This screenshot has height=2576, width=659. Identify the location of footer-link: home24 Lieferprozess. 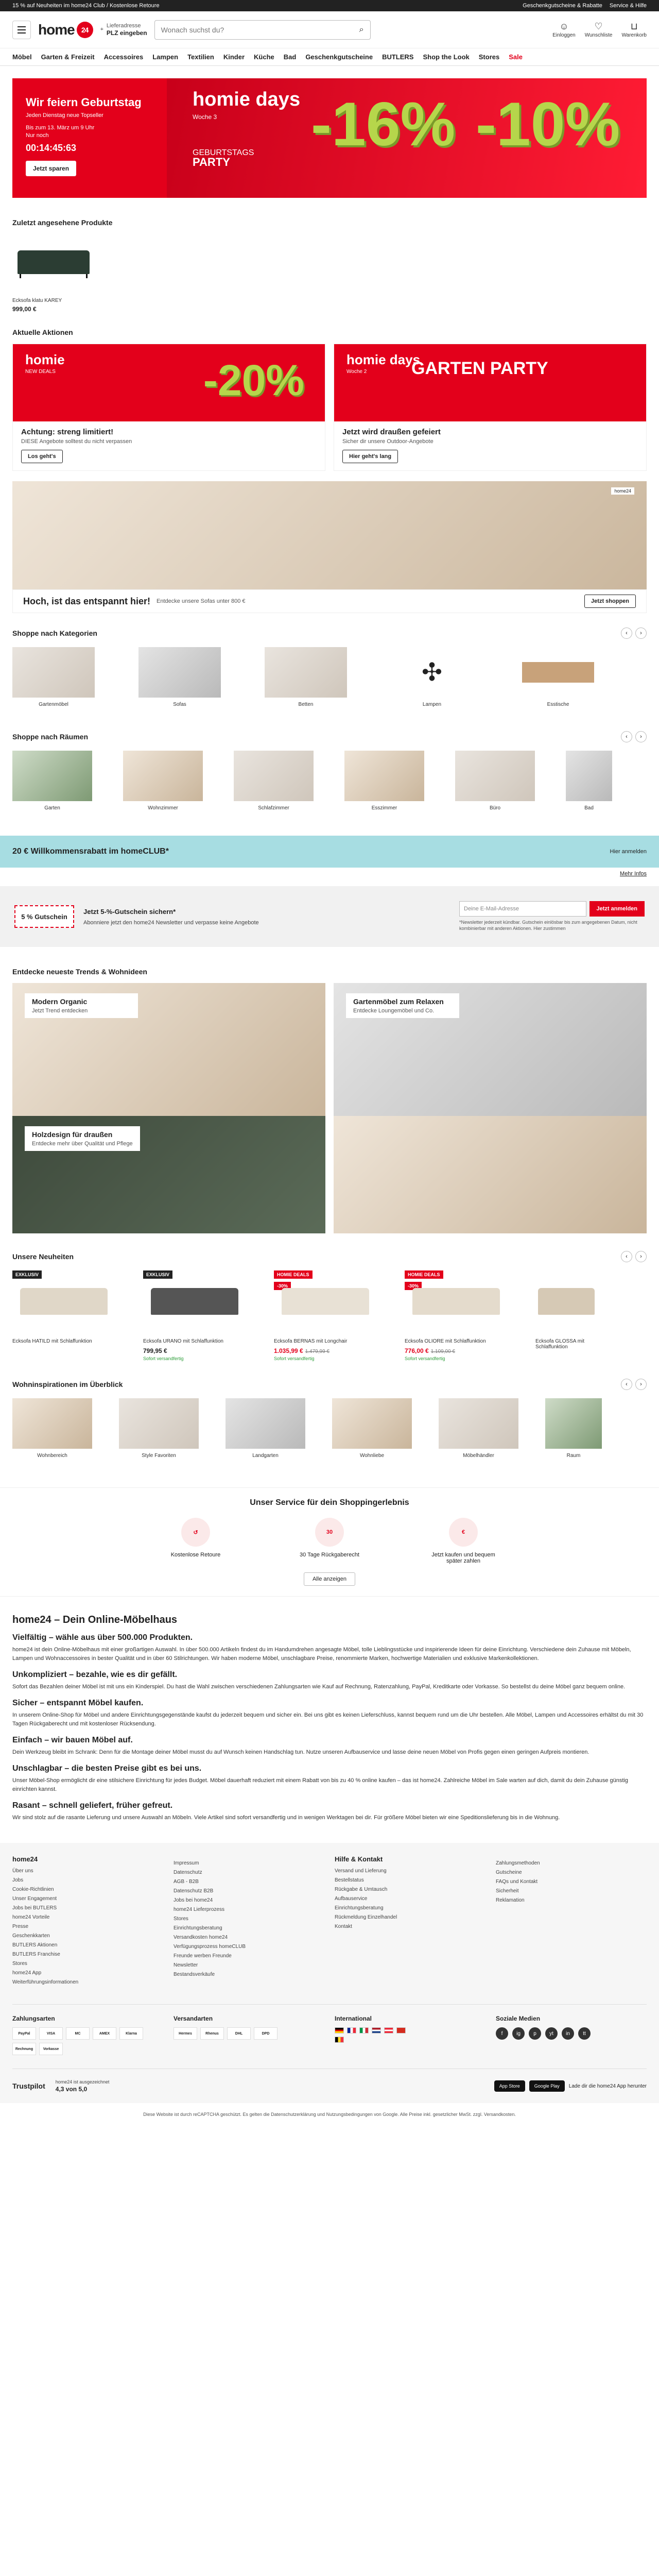
(249, 1909).